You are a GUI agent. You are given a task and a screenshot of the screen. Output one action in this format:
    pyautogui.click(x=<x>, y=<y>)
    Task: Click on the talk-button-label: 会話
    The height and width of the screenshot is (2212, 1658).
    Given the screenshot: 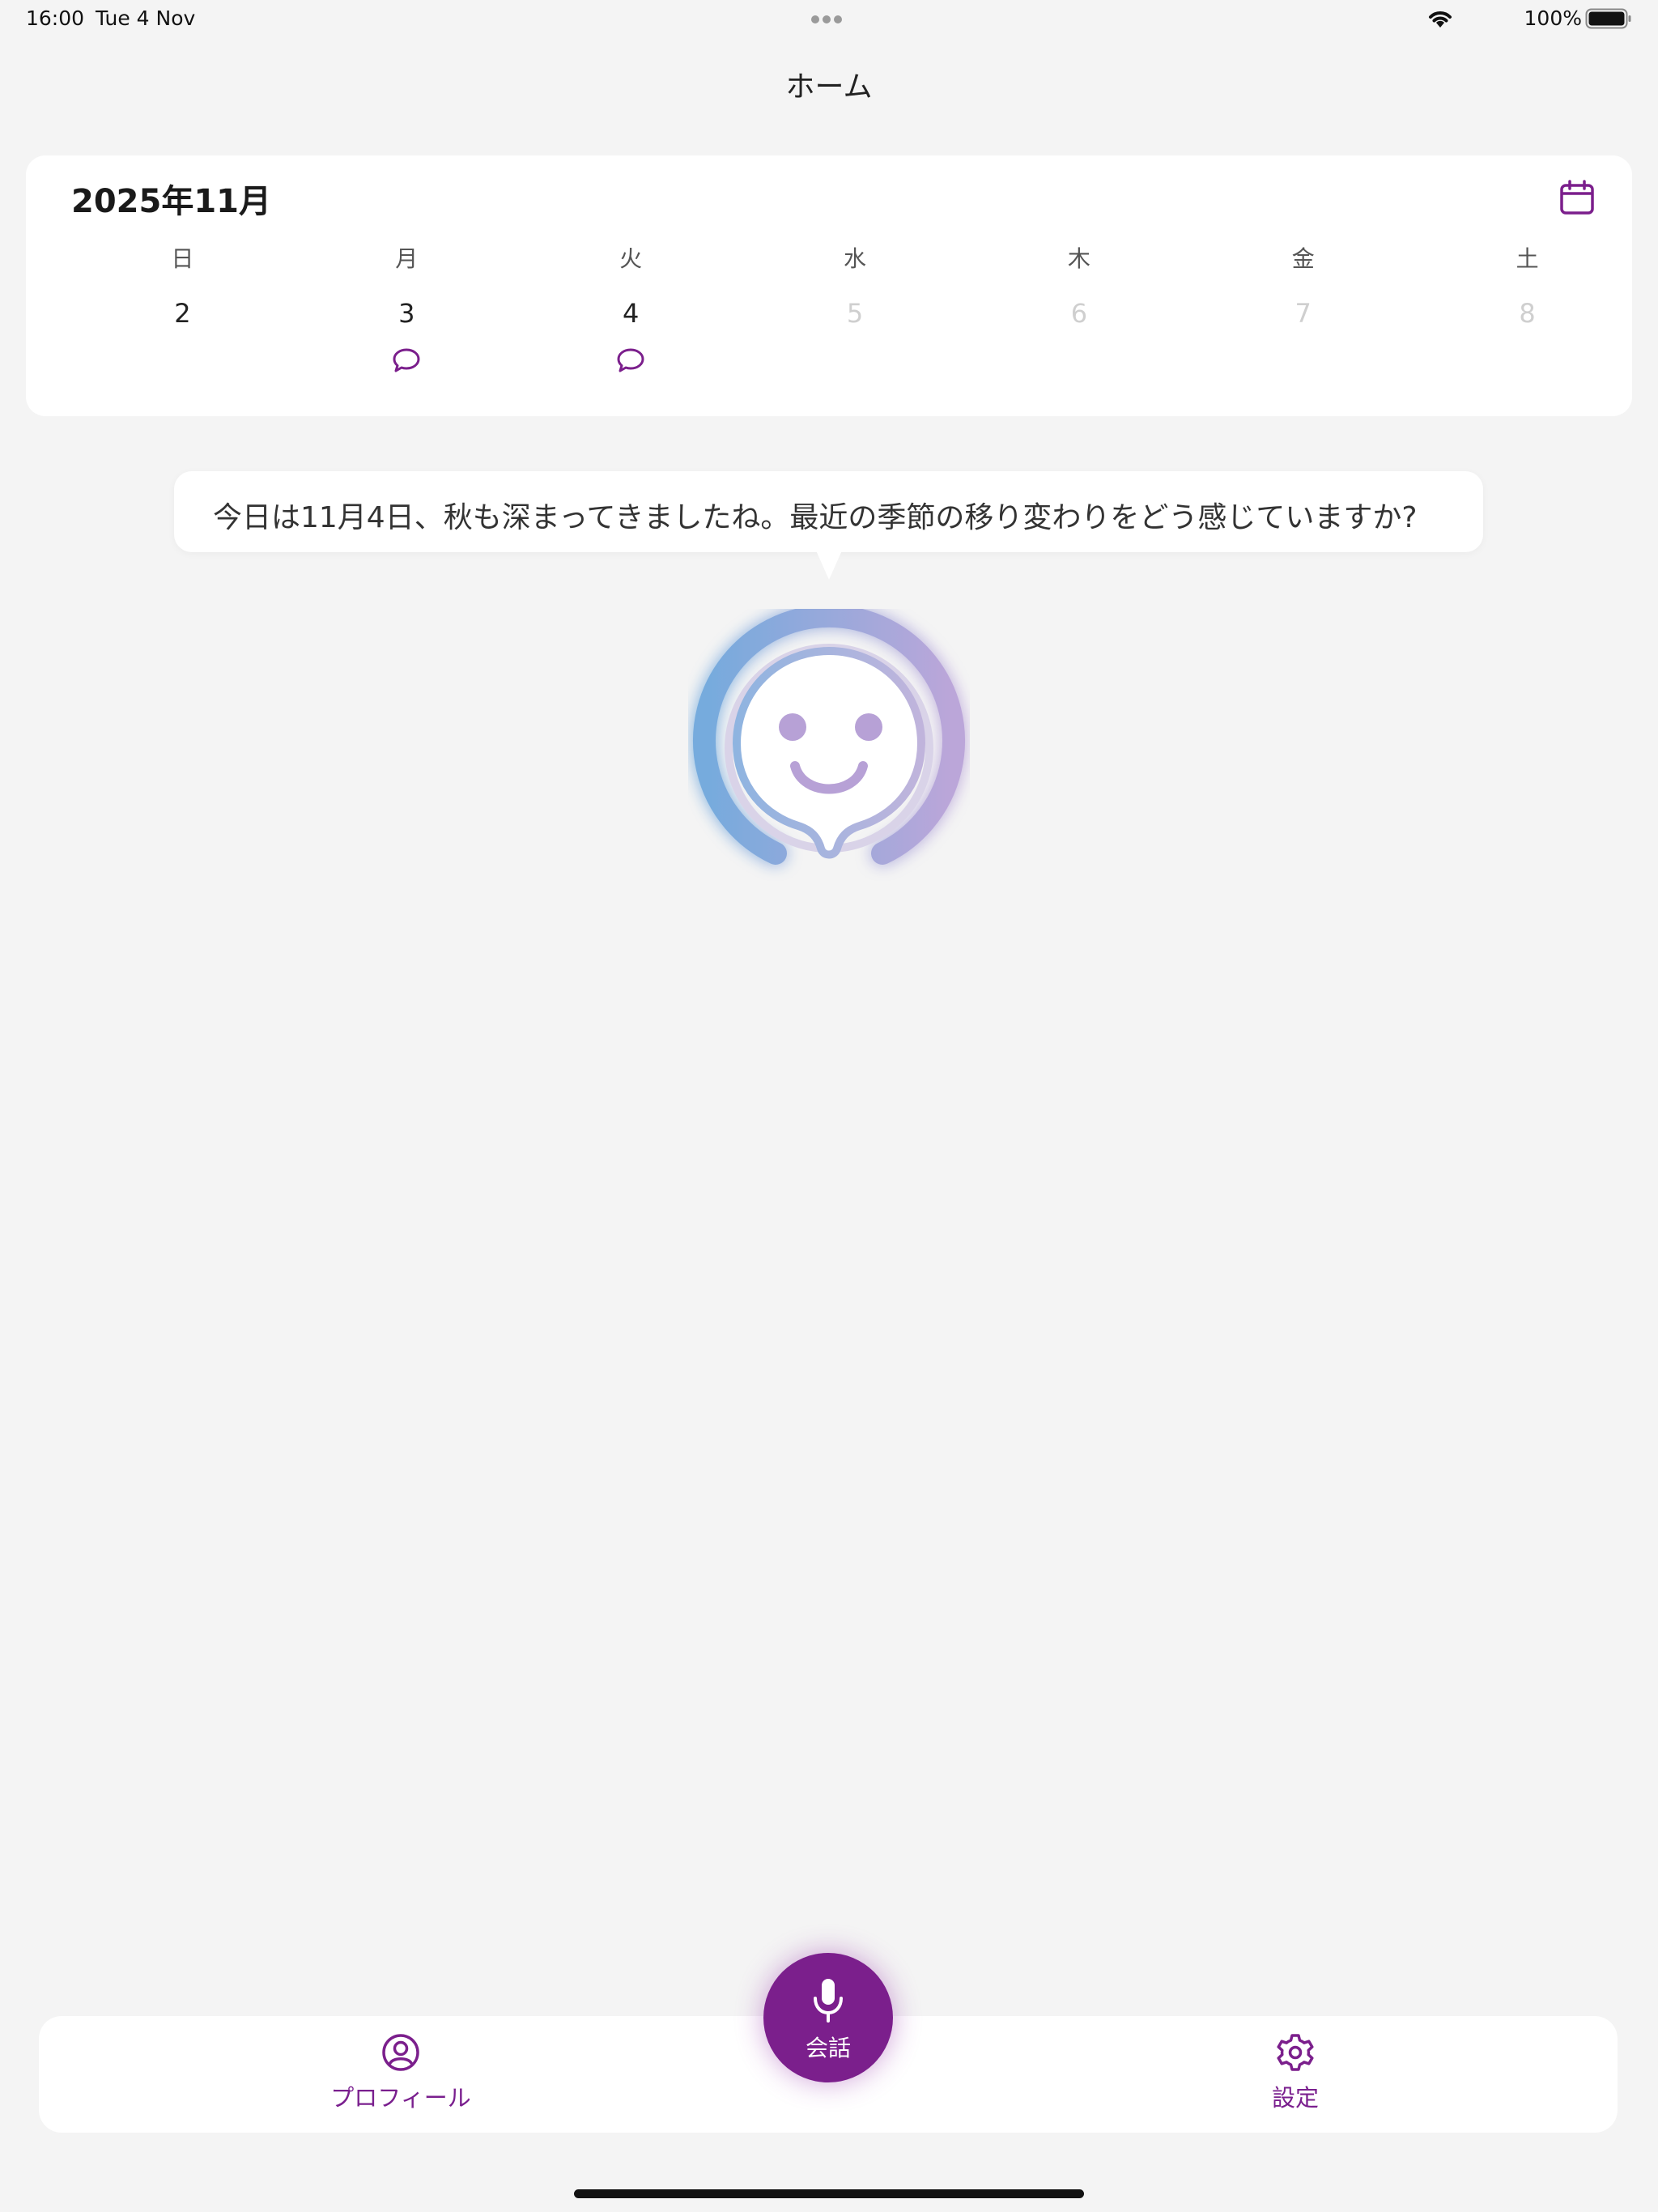 What is the action you would take?
    pyautogui.click(x=828, y=2048)
    